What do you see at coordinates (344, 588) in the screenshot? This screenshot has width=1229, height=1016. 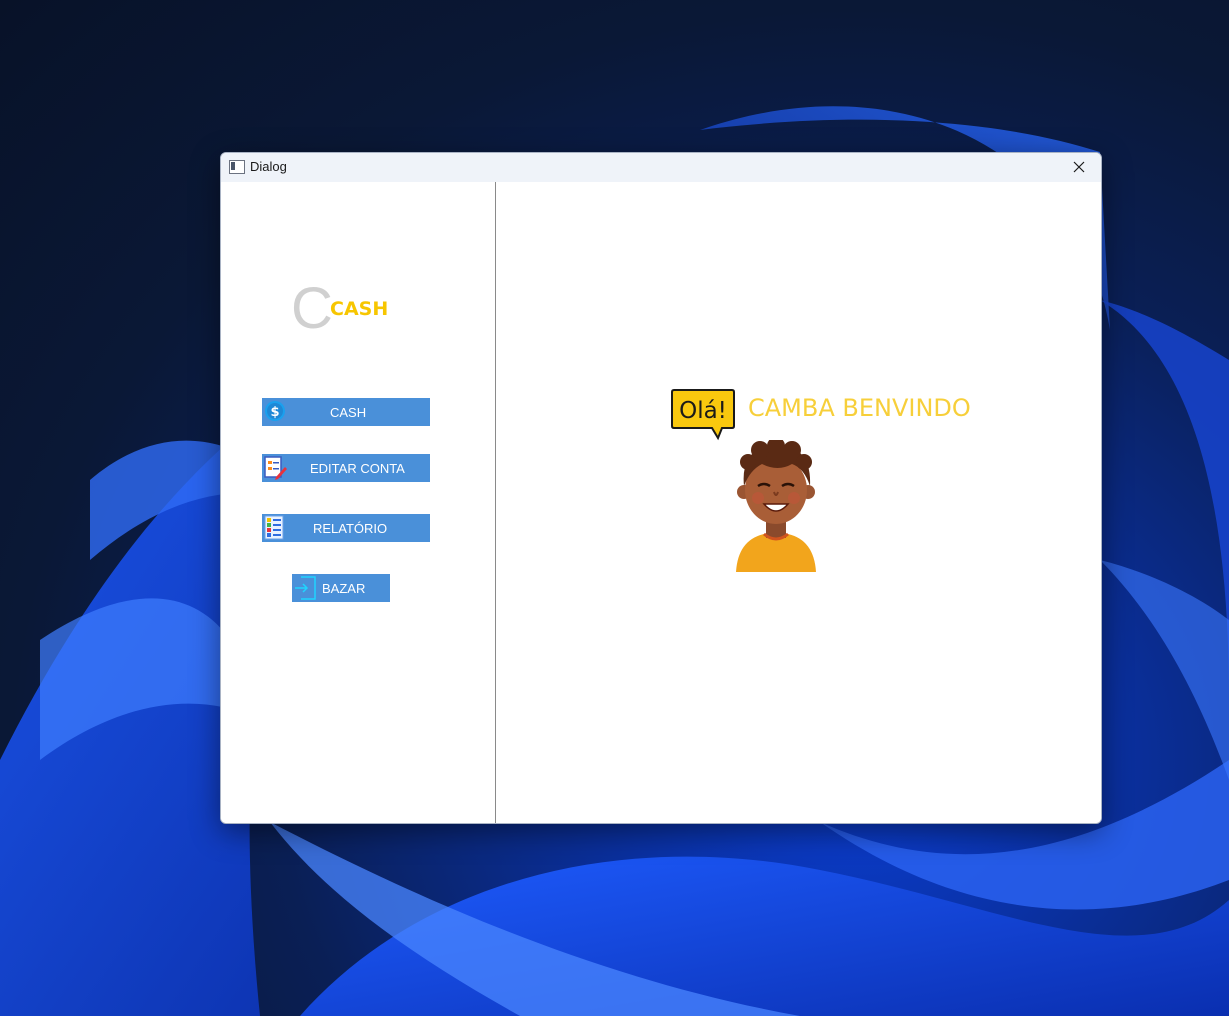 I see `bazar-button-label: BAZAR` at bounding box center [344, 588].